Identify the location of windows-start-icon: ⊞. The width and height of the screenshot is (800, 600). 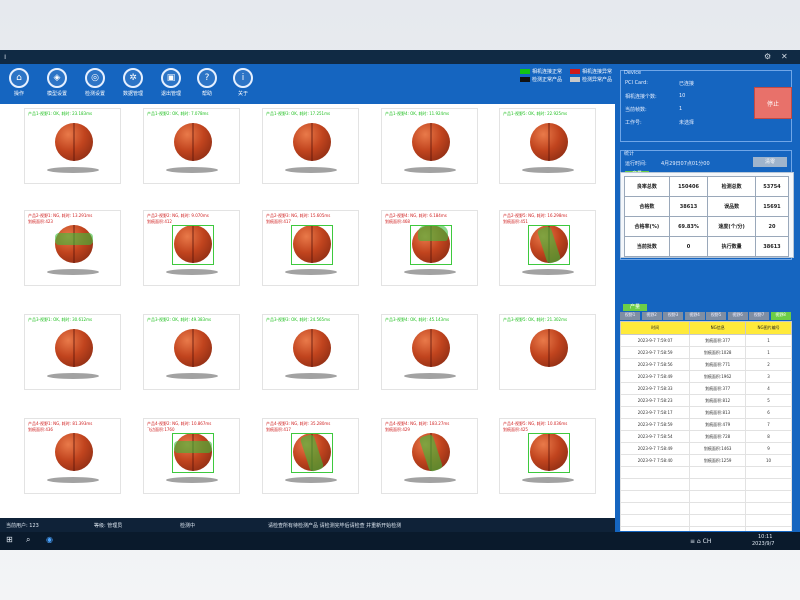
(9, 539).